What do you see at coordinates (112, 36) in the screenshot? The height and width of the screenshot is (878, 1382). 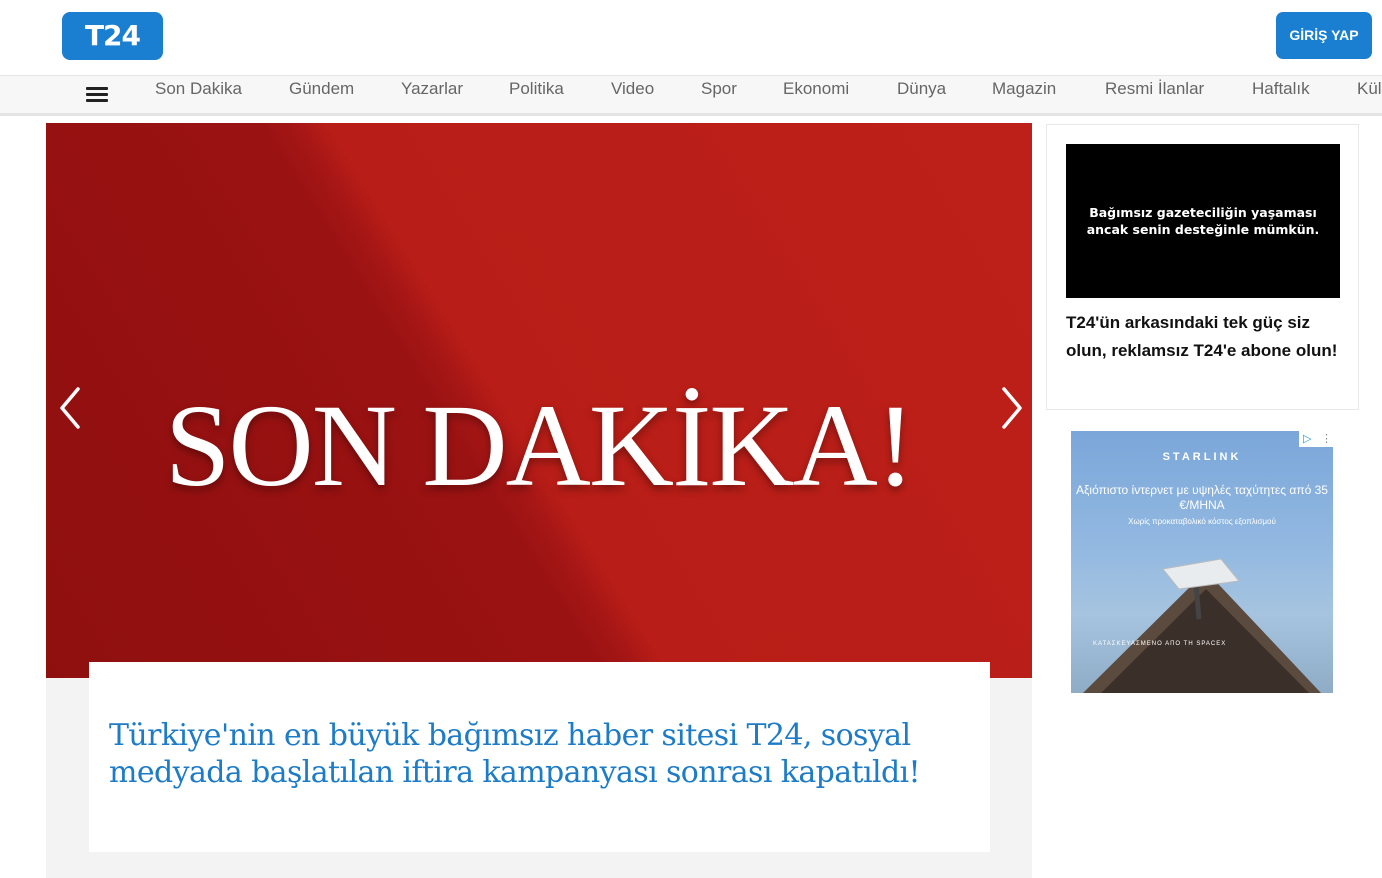 I see `t24-logo: T24` at bounding box center [112, 36].